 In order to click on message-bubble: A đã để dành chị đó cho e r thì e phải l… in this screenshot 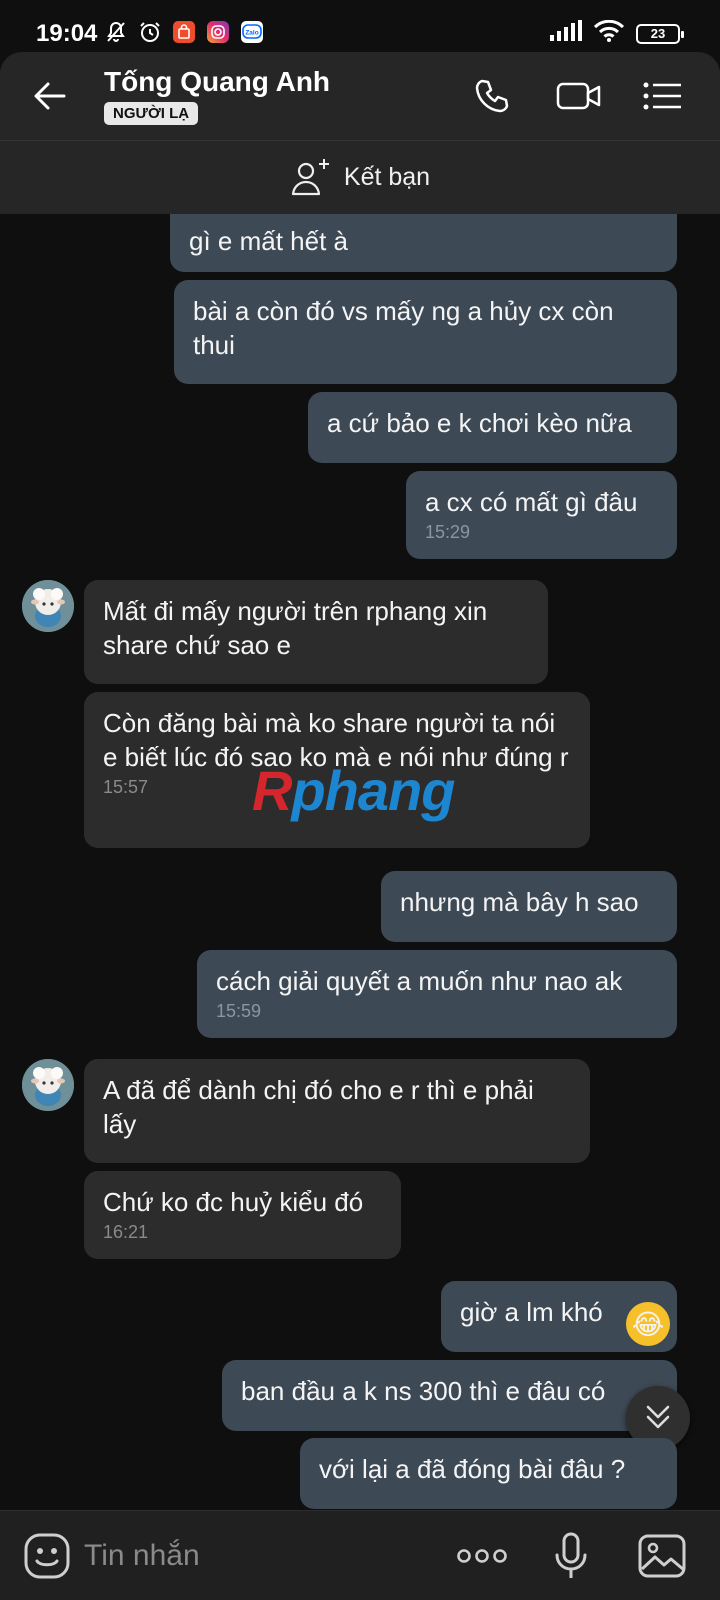, I will do `click(337, 1111)`.